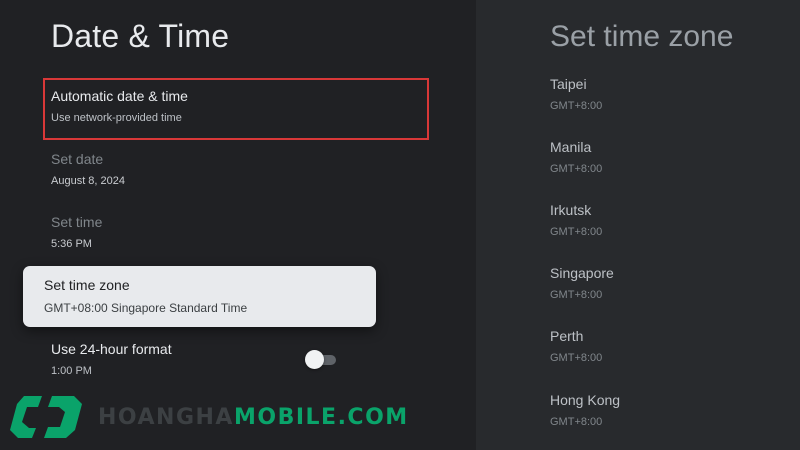  What do you see at coordinates (71, 244) in the screenshot?
I see `set-time-value: 5:36 PM` at bounding box center [71, 244].